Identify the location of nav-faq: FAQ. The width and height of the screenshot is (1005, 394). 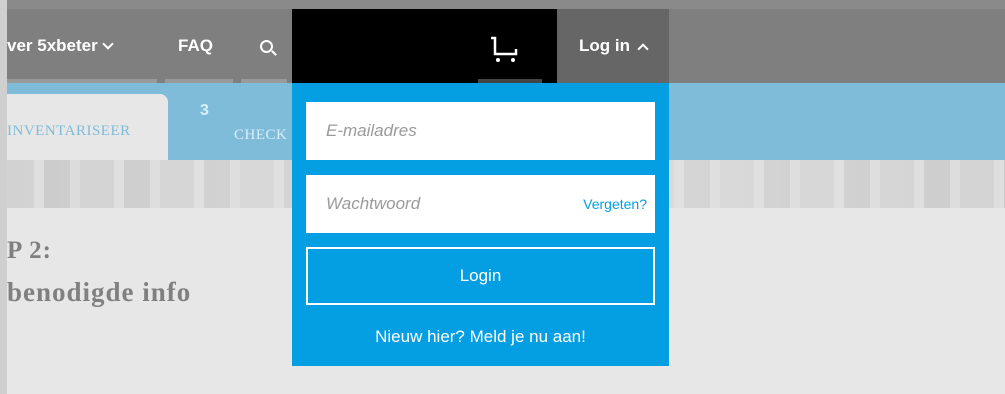
(195, 46).